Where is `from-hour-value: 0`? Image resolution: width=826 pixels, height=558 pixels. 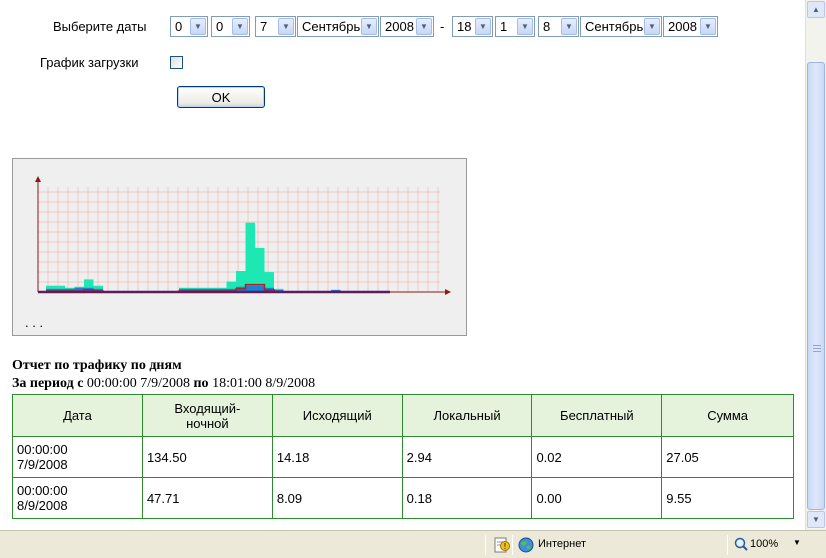
from-hour-value: 0 is located at coordinates (179, 26).